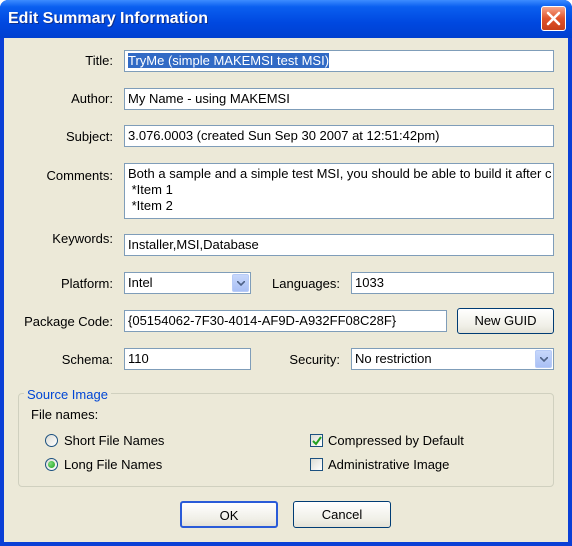 This screenshot has width=572, height=546. What do you see at coordinates (89, 136) in the screenshot?
I see `subject-label: Subject:` at bounding box center [89, 136].